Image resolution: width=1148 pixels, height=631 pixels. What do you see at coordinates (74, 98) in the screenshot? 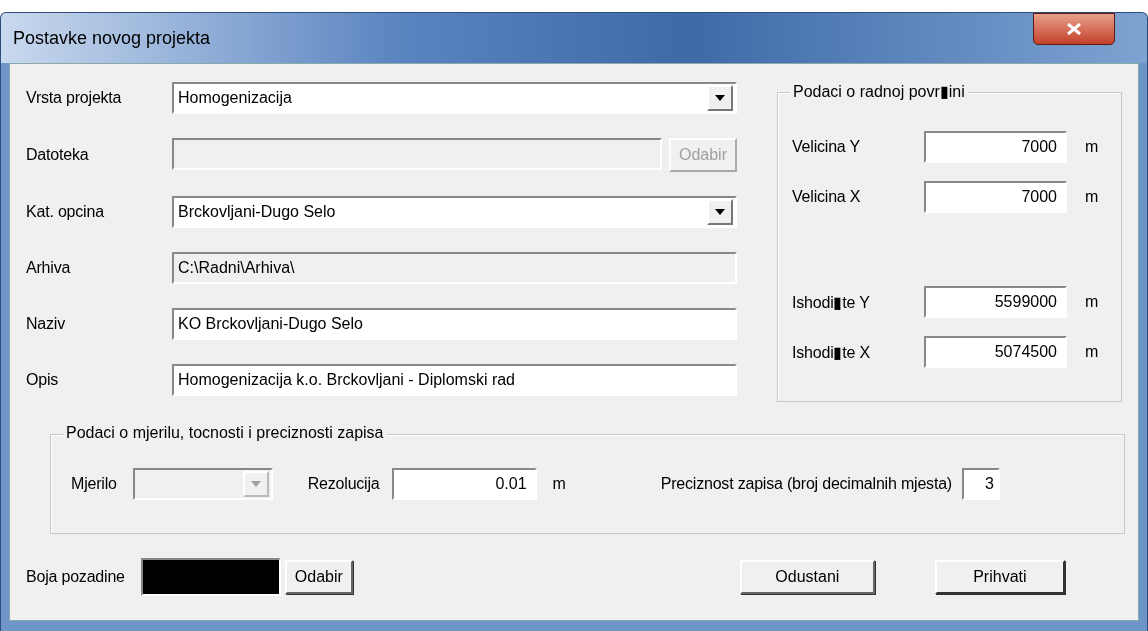
I see `field-label: Vrsta projekta` at bounding box center [74, 98].